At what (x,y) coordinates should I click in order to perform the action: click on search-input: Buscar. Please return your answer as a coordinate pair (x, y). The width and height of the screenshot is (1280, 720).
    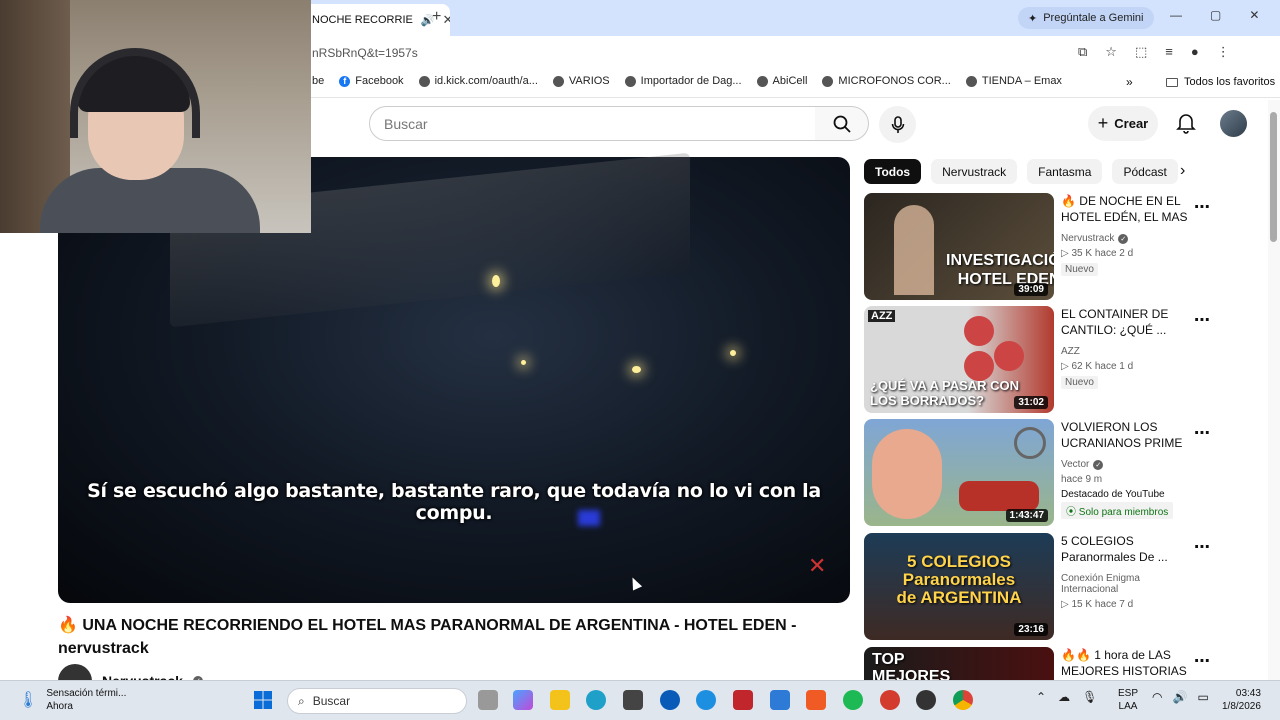
    Looking at the image, I should click on (592, 123).